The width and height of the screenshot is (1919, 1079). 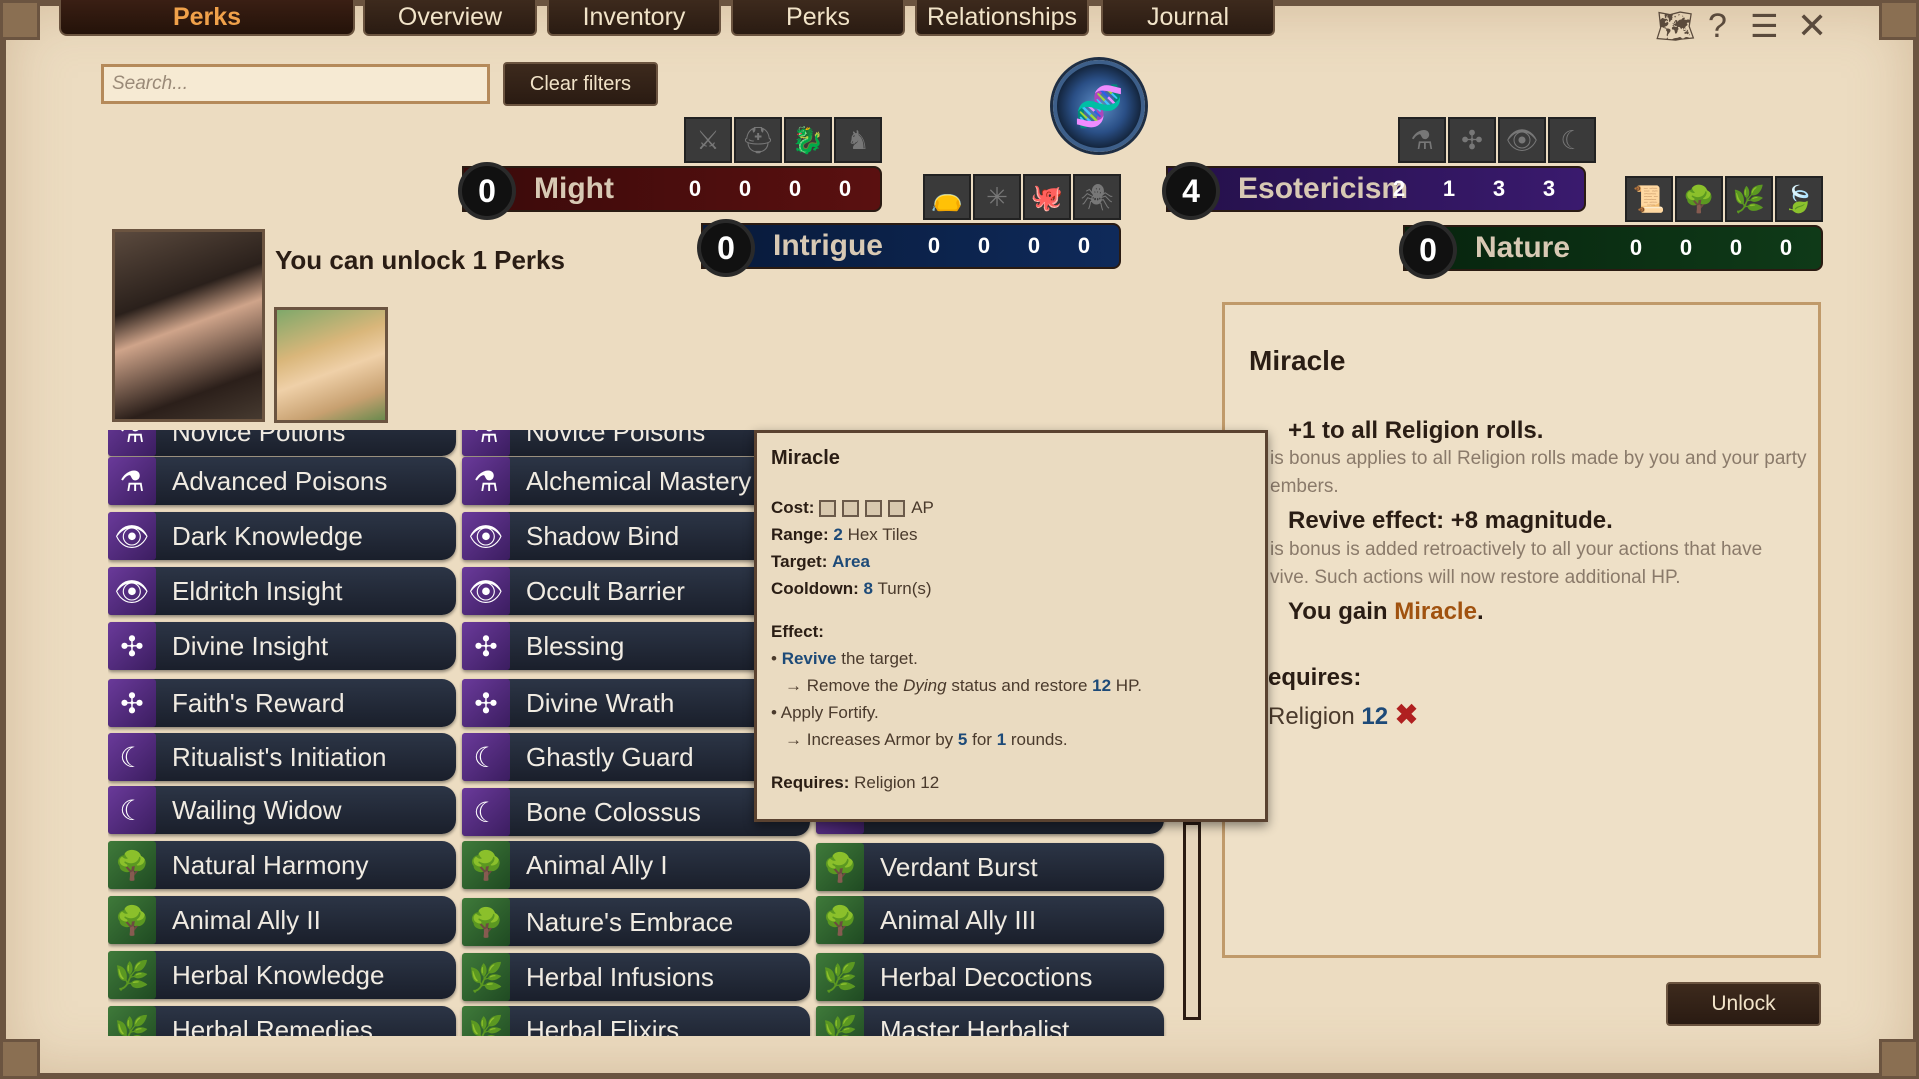 I want to click on perk-item: 🌳 Animal Ally I, so click(x=636, y=865).